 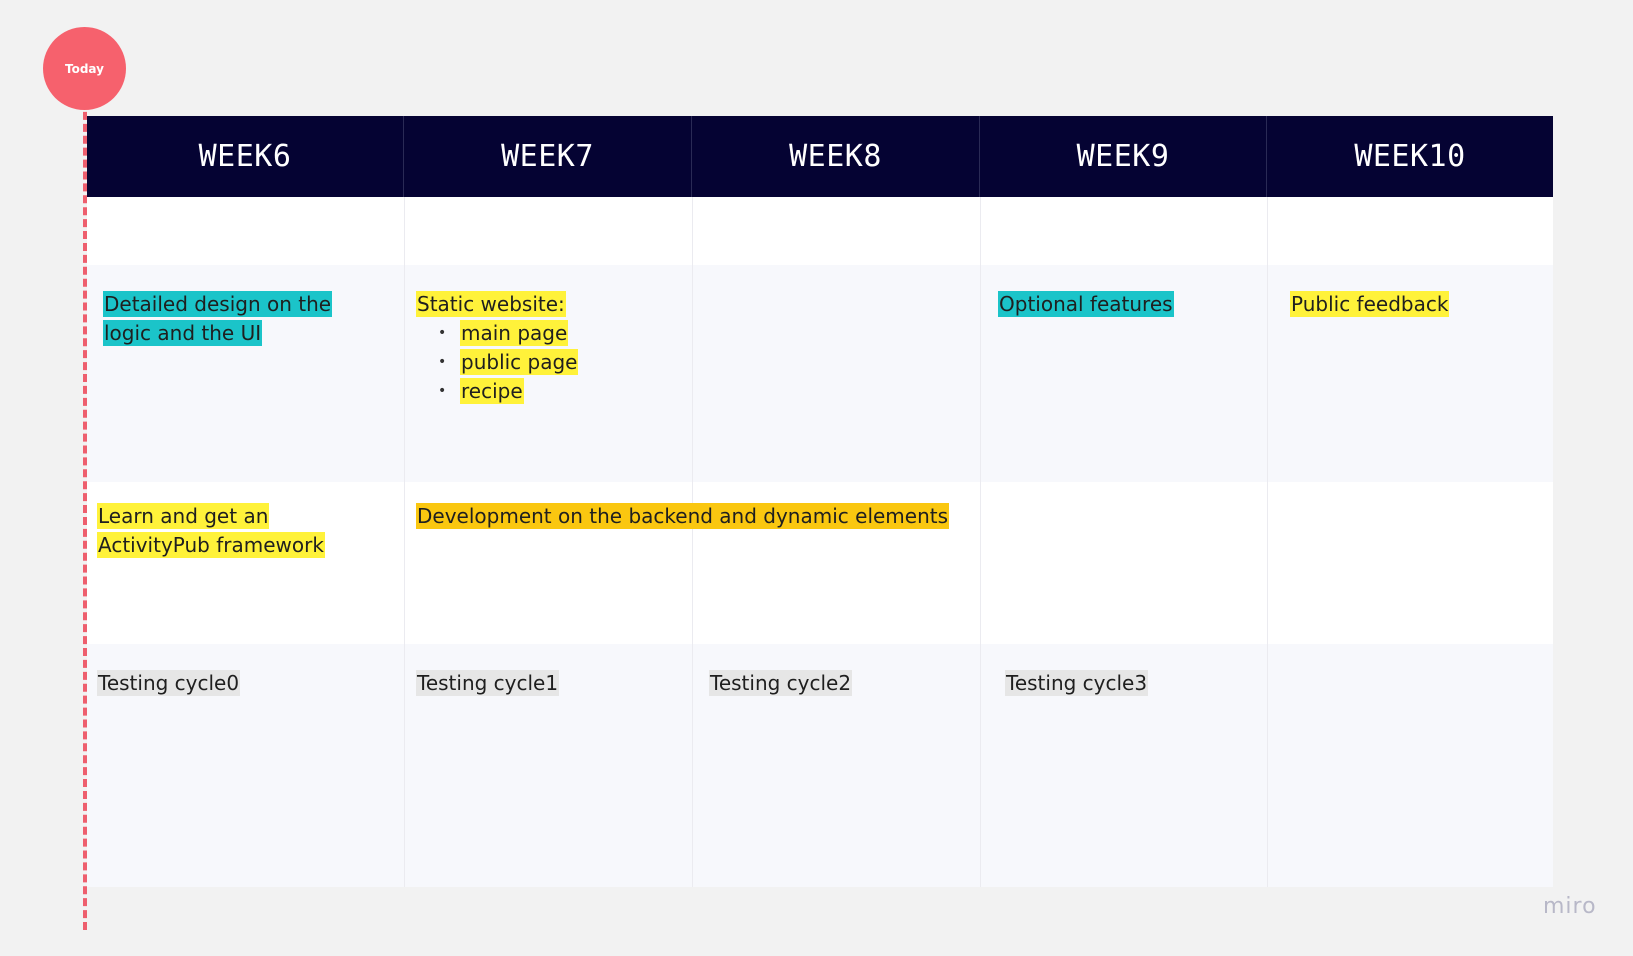 What do you see at coordinates (169, 683) in the screenshot?
I see `task-text: Testing cycle0` at bounding box center [169, 683].